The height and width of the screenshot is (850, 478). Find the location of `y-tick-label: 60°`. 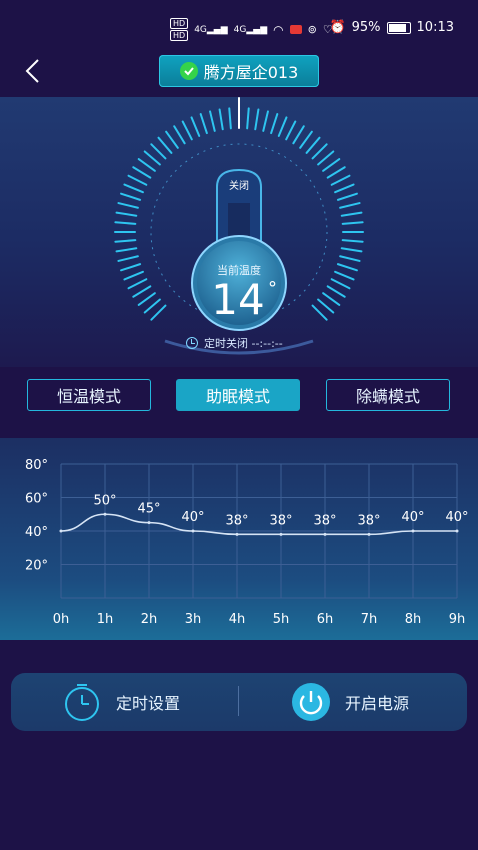

y-tick-label: 60° is located at coordinates (36, 499).